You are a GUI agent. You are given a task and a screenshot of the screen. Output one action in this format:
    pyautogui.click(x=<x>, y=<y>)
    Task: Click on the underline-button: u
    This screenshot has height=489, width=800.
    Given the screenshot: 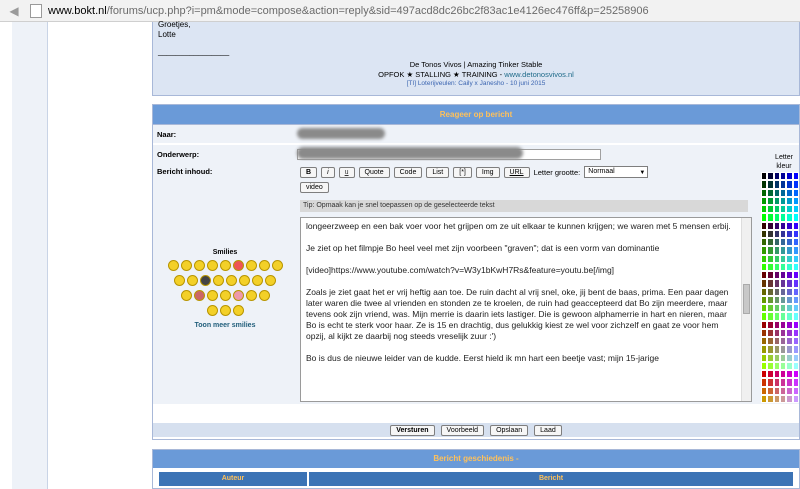 What is the action you would take?
    pyautogui.click(x=346, y=172)
    